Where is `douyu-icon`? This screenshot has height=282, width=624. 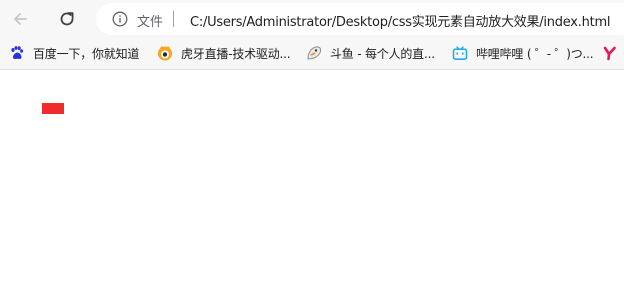
douyu-icon is located at coordinates (314, 53).